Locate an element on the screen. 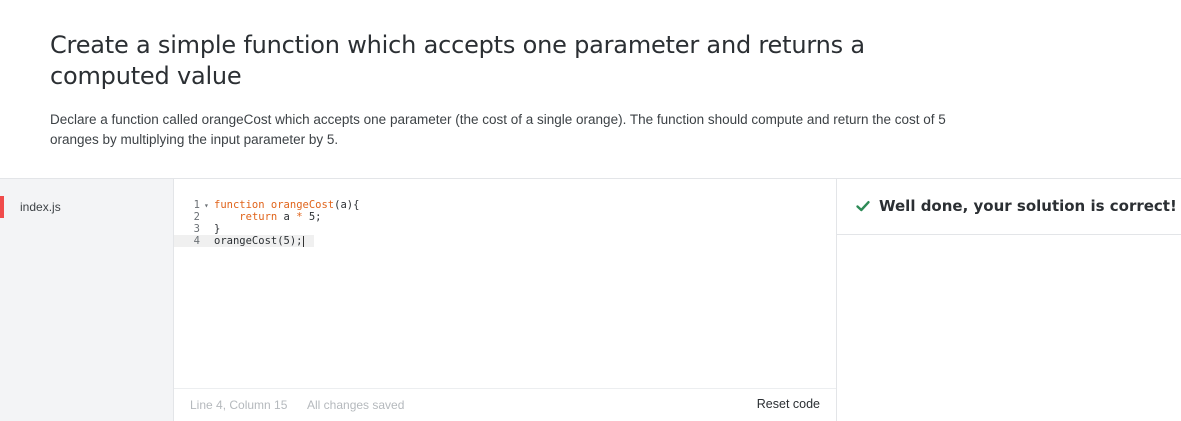  code-text: orangeCost(5); is located at coordinates (258, 241).